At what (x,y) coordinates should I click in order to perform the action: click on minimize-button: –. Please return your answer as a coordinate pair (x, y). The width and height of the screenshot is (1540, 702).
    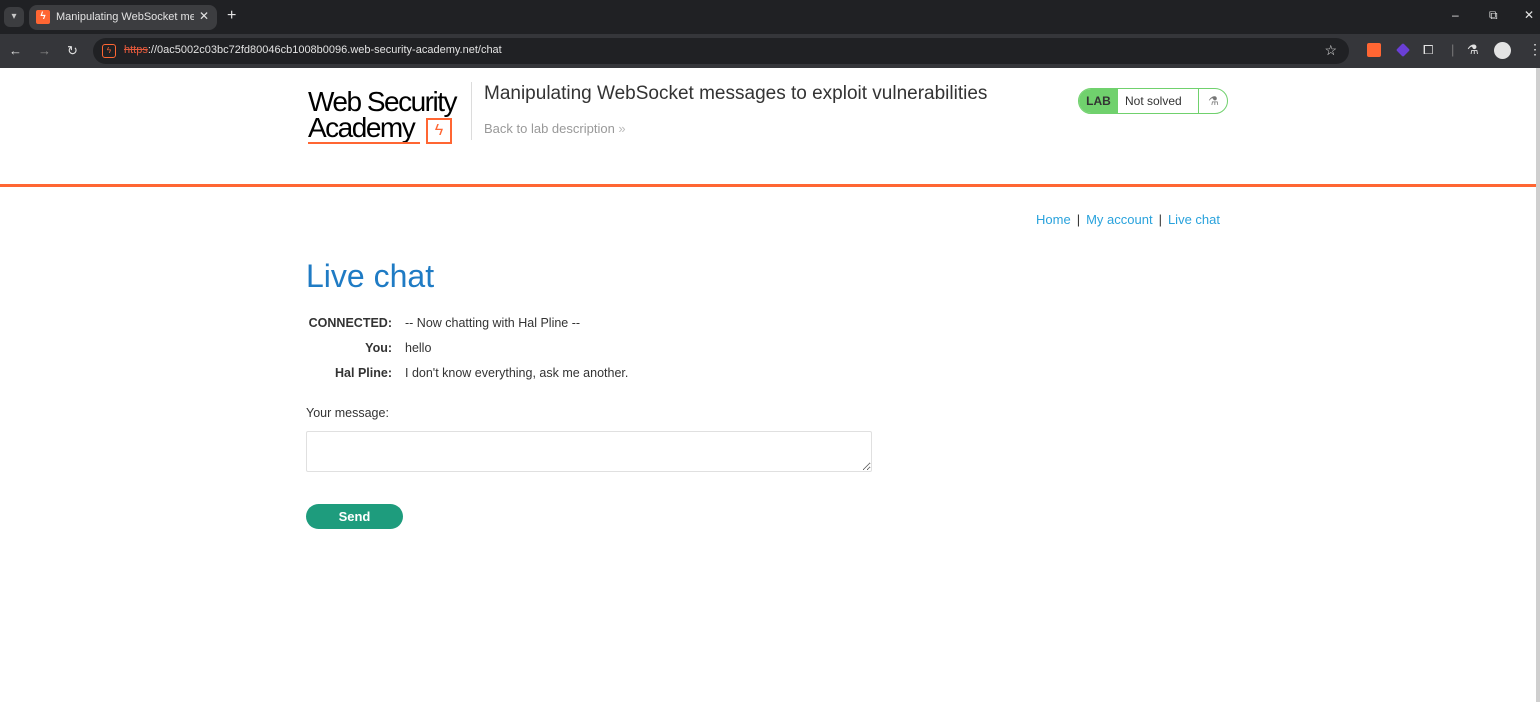
    Looking at the image, I should click on (1455, 15).